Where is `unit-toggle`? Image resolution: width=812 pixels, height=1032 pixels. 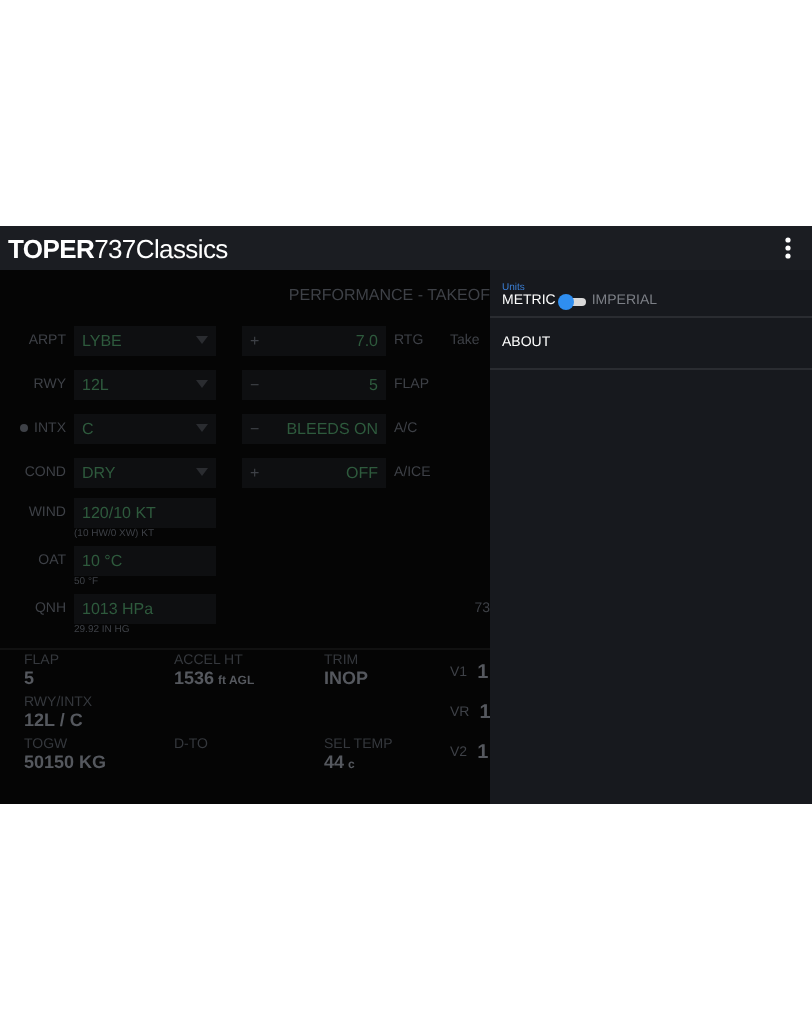
unit-toggle is located at coordinates (573, 301).